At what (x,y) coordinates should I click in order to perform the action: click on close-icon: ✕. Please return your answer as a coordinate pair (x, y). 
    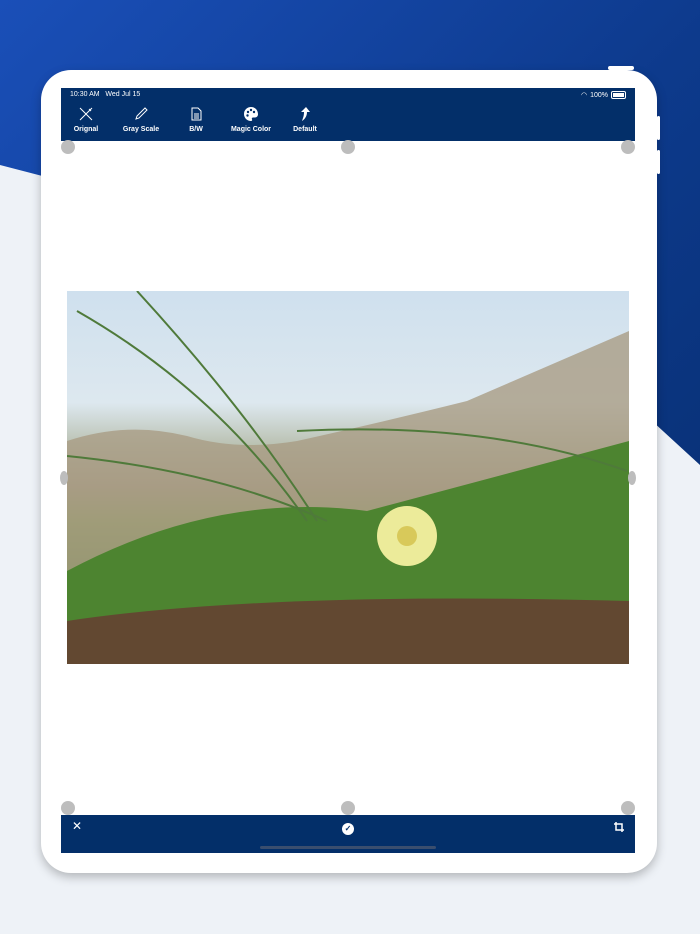
    Looking at the image, I should click on (77, 826).